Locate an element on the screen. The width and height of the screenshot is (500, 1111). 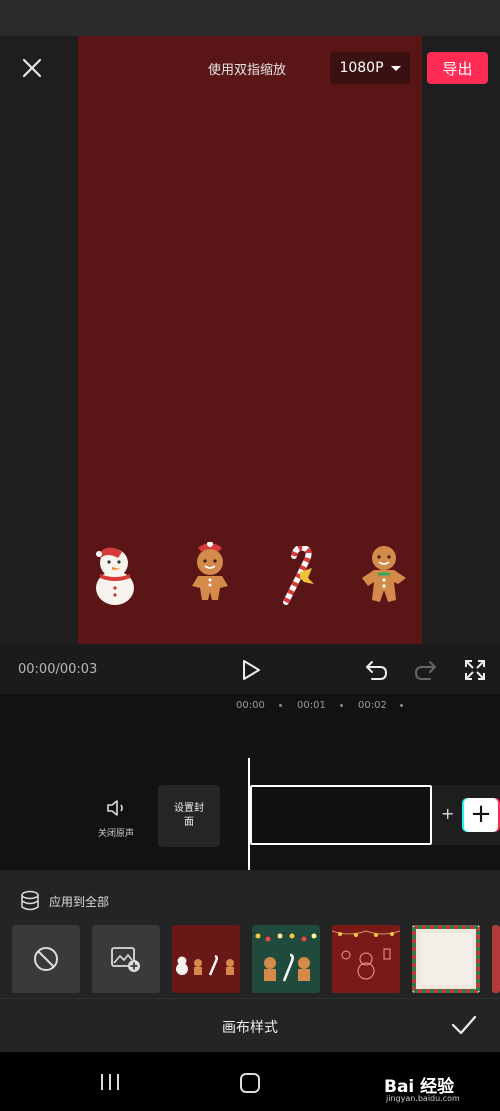
style-red-outline-doodles is located at coordinates (366, 959).